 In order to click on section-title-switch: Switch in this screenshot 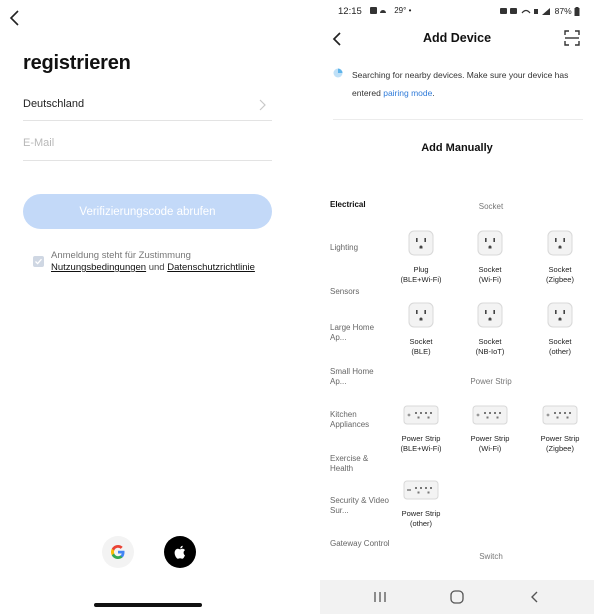, I will do `click(491, 556)`.